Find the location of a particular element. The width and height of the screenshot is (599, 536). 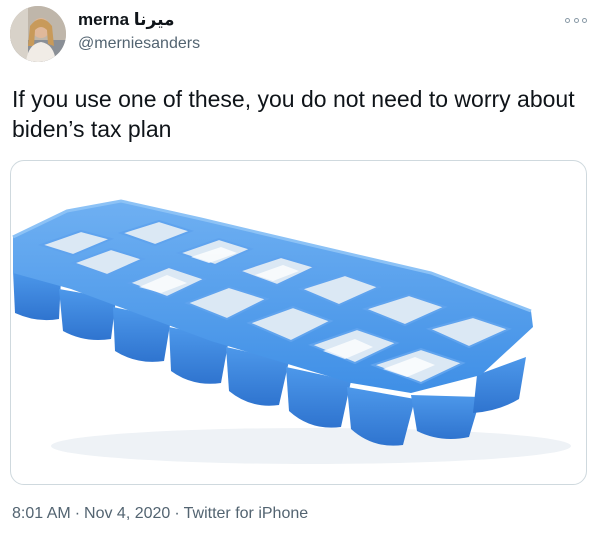

avatar-image is located at coordinates (38, 34).